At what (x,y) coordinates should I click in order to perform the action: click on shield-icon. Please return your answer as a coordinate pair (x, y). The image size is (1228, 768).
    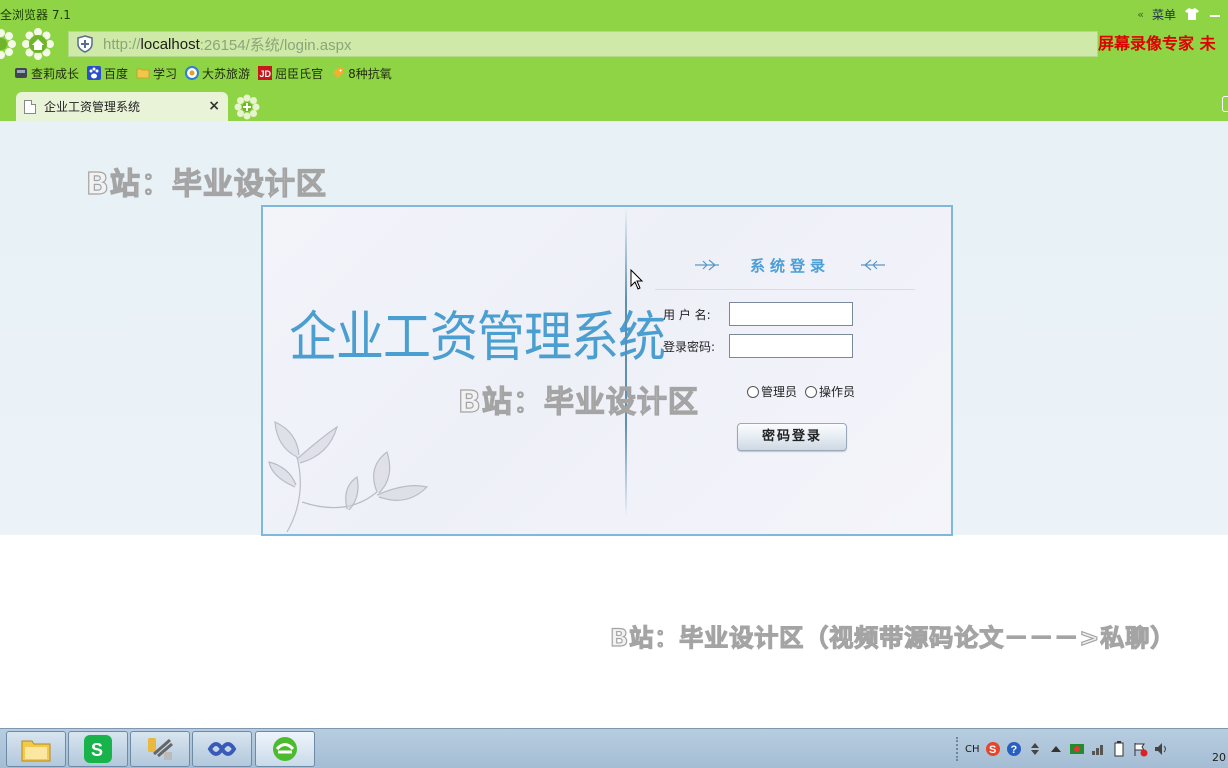
    Looking at the image, I should click on (85, 44).